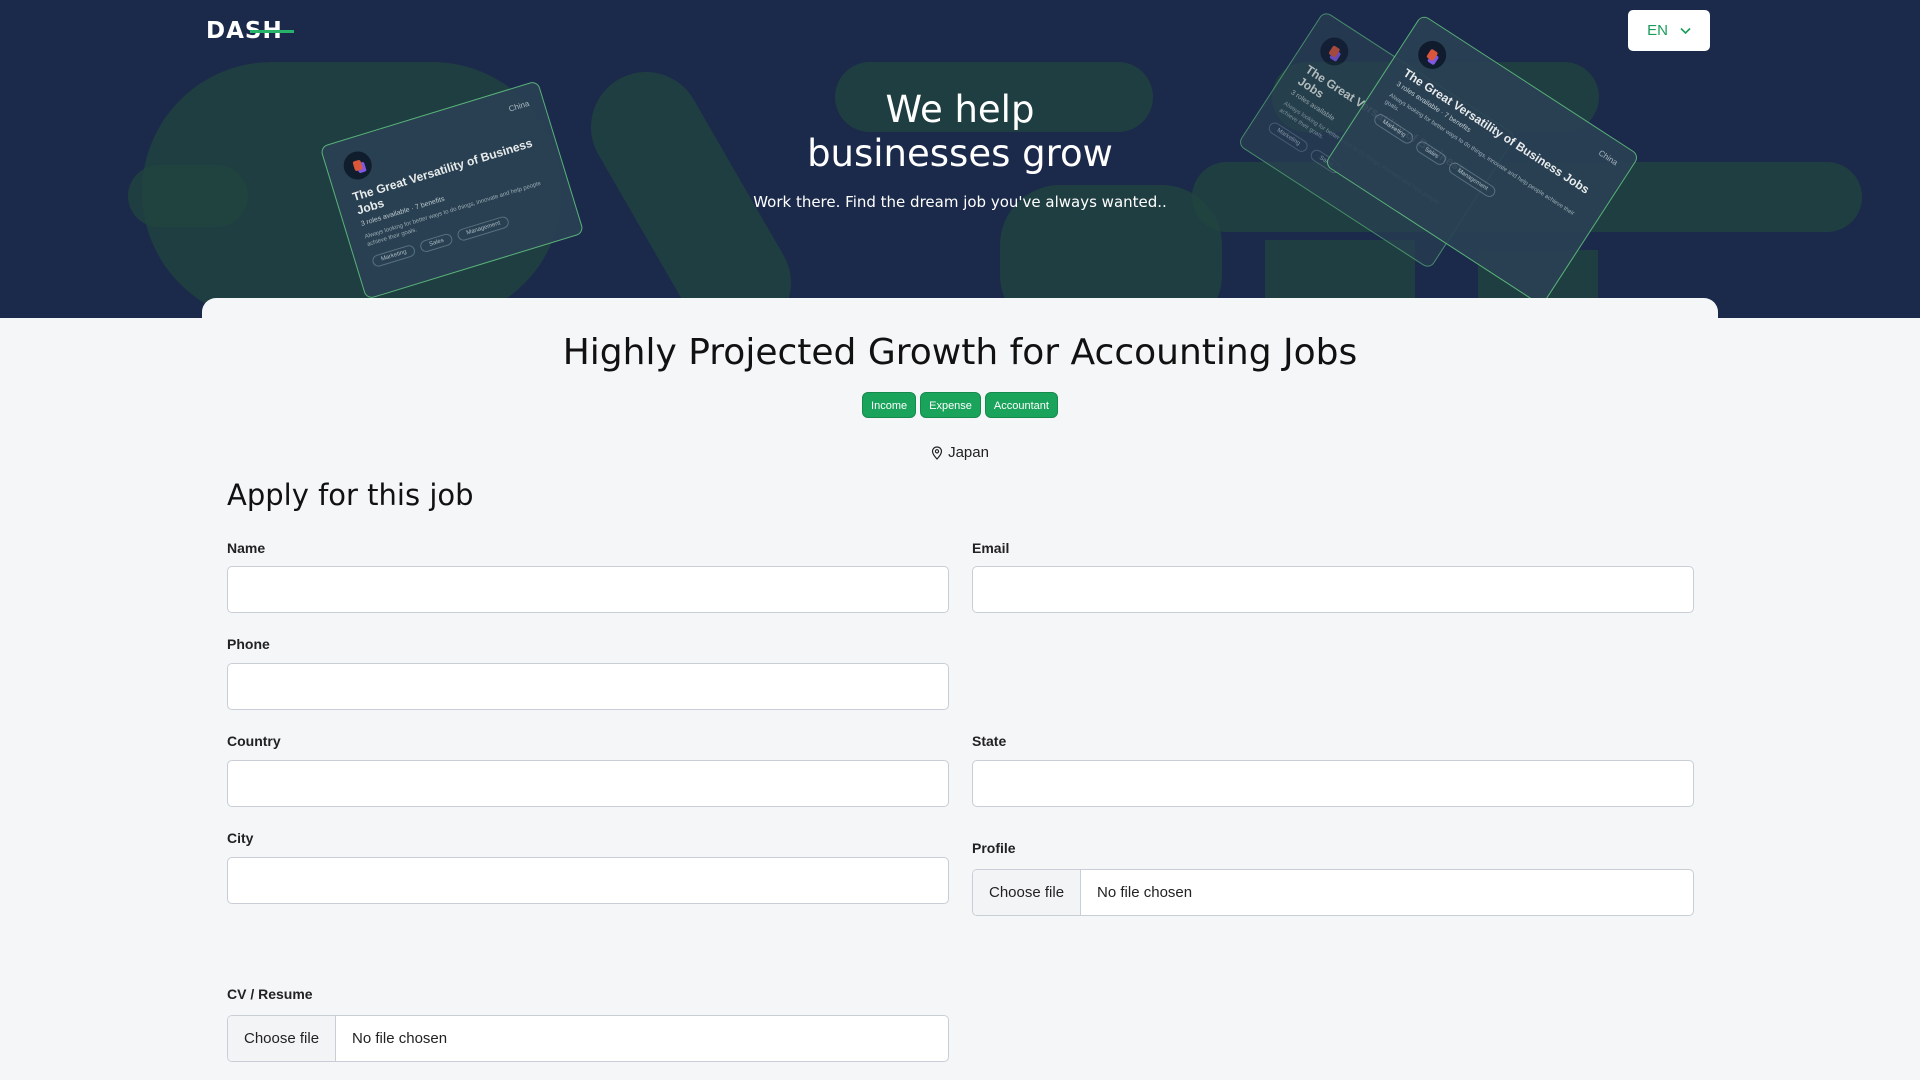 Image resolution: width=1920 pixels, height=1080 pixels. I want to click on email-input, so click(1333, 589).